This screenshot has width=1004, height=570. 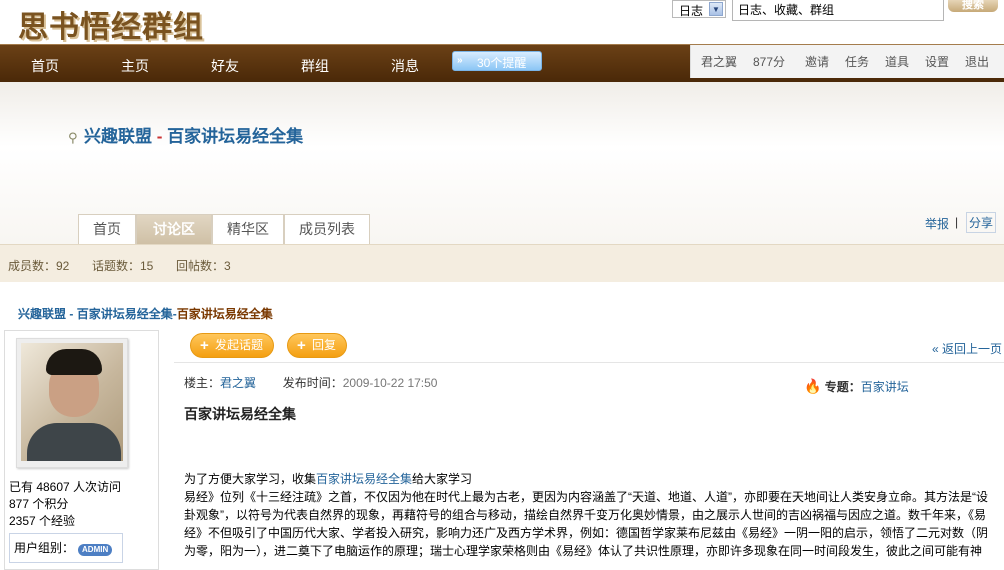 What do you see at coordinates (39, 266) in the screenshot?
I see `member-count: 成员数：92` at bounding box center [39, 266].